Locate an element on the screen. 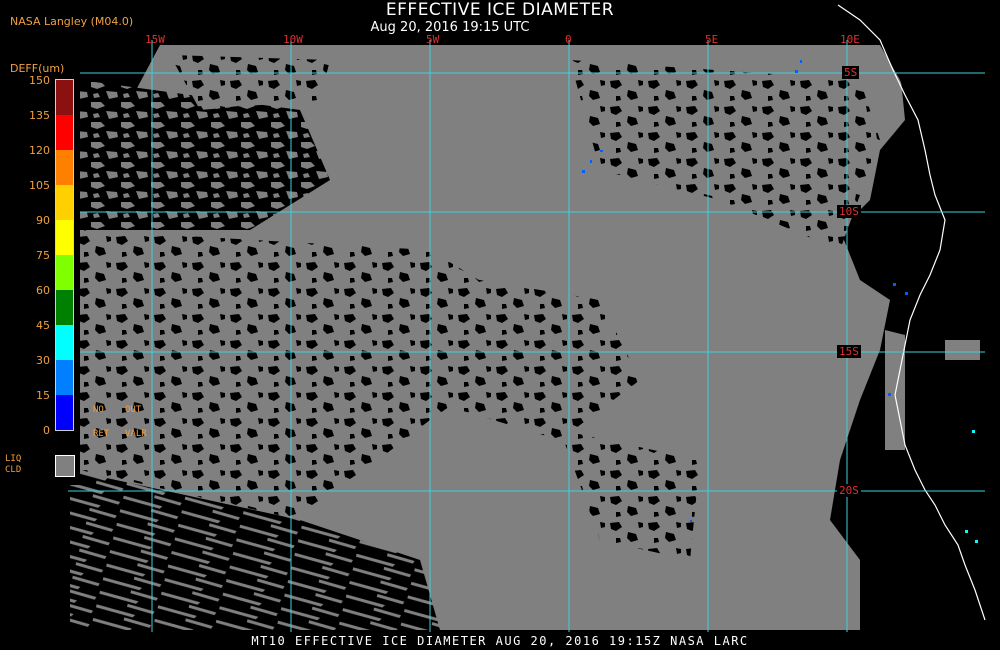 Image resolution: width=1000 pixels, height=650 pixels. colorbar-frame is located at coordinates (64, 255).